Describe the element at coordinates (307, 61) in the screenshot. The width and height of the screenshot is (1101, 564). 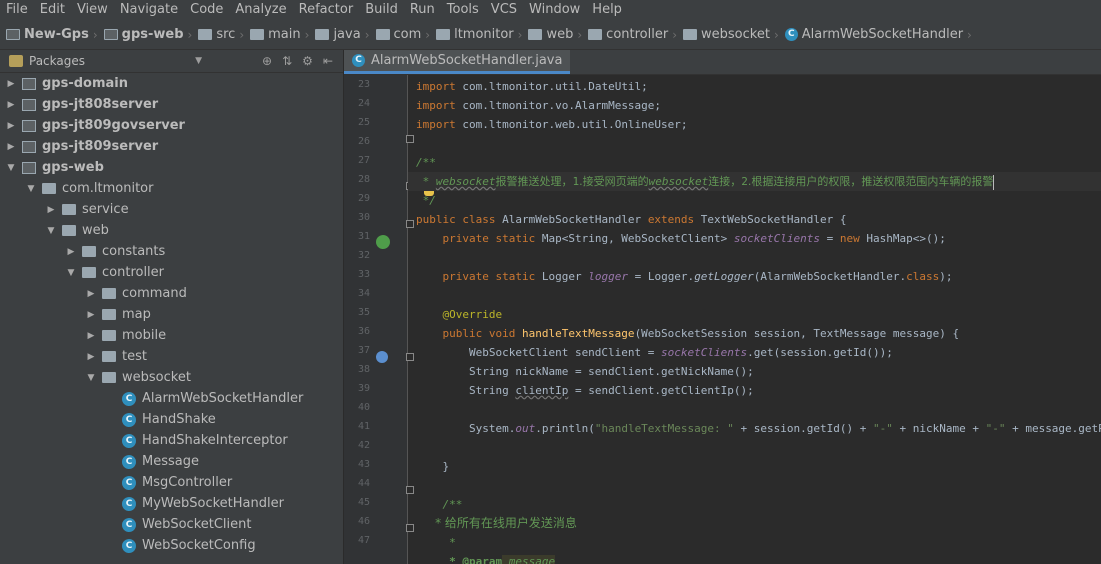
I see `gear-icon: ⚙` at that location.